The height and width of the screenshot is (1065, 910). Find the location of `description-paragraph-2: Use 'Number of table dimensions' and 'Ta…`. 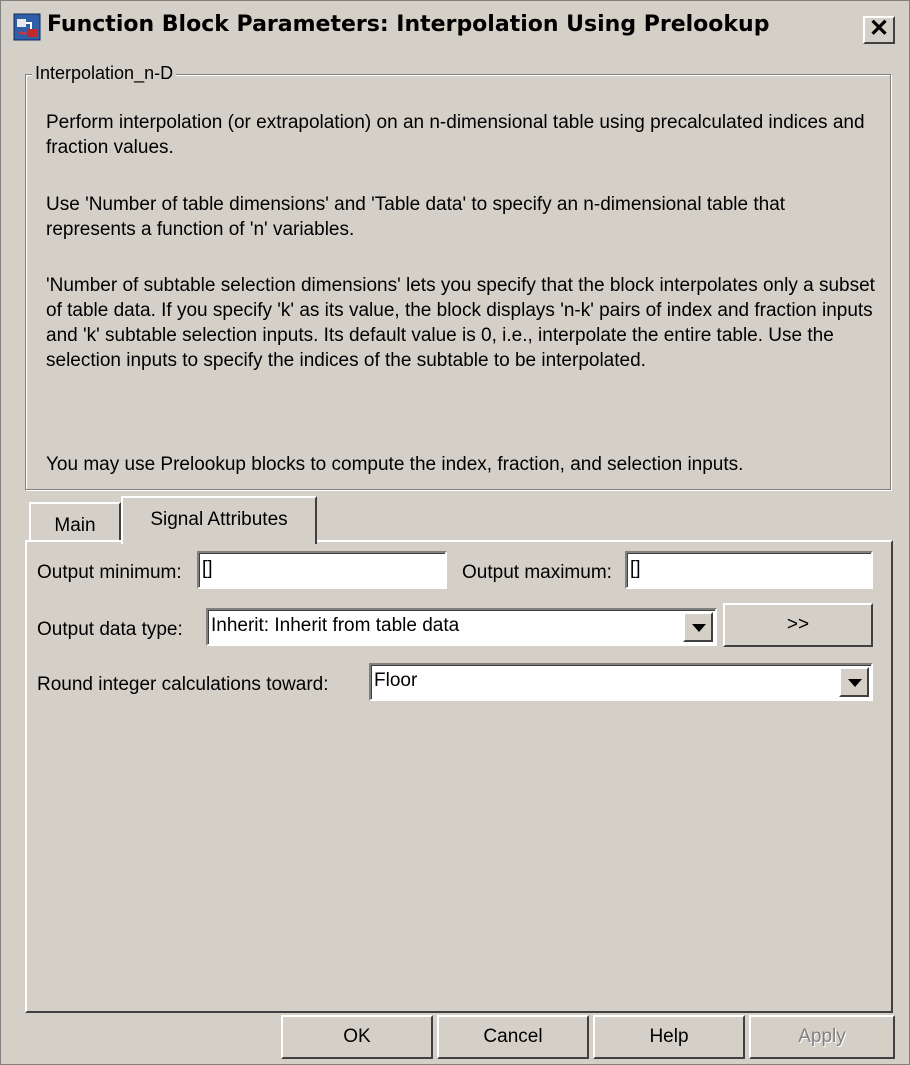

description-paragraph-2: Use 'Number of table dimensions' and 'Ta… is located at coordinates (416, 217).